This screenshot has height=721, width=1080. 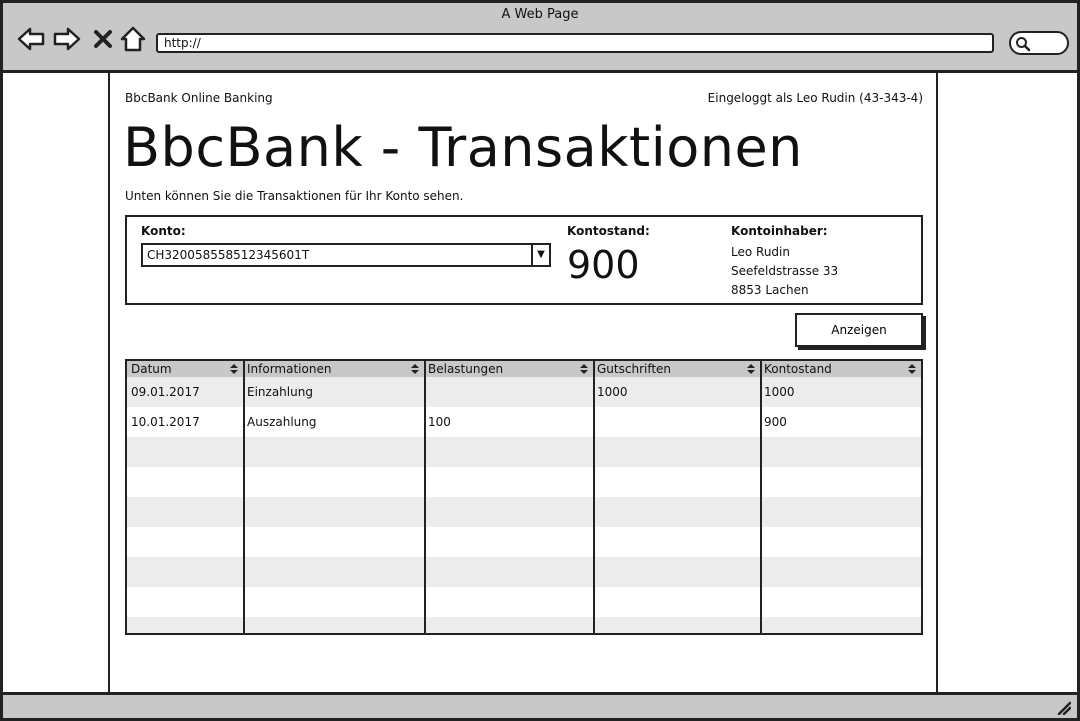 What do you see at coordinates (798, 369) in the screenshot?
I see `column-header-label: Kontostand` at bounding box center [798, 369].